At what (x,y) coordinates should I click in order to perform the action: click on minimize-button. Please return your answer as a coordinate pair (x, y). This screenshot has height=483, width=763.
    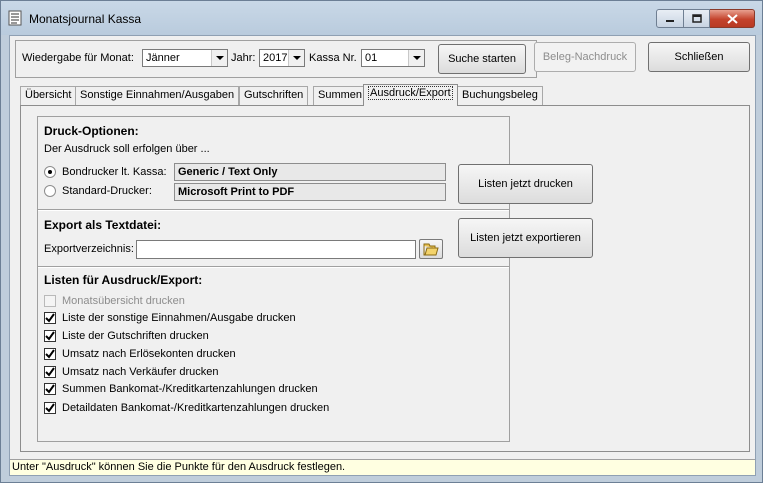
    Looking at the image, I should click on (670, 18).